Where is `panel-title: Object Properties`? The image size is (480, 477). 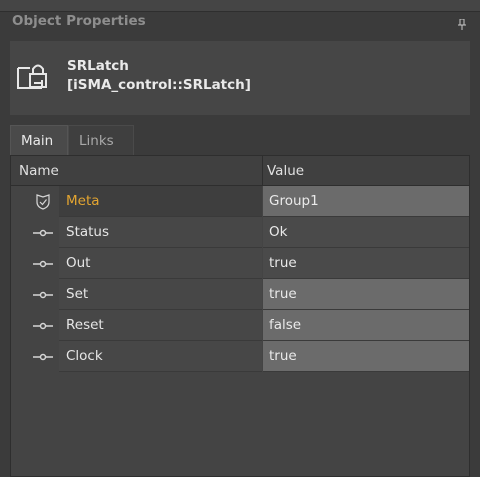 panel-title: Object Properties is located at coordinates (79, 21).